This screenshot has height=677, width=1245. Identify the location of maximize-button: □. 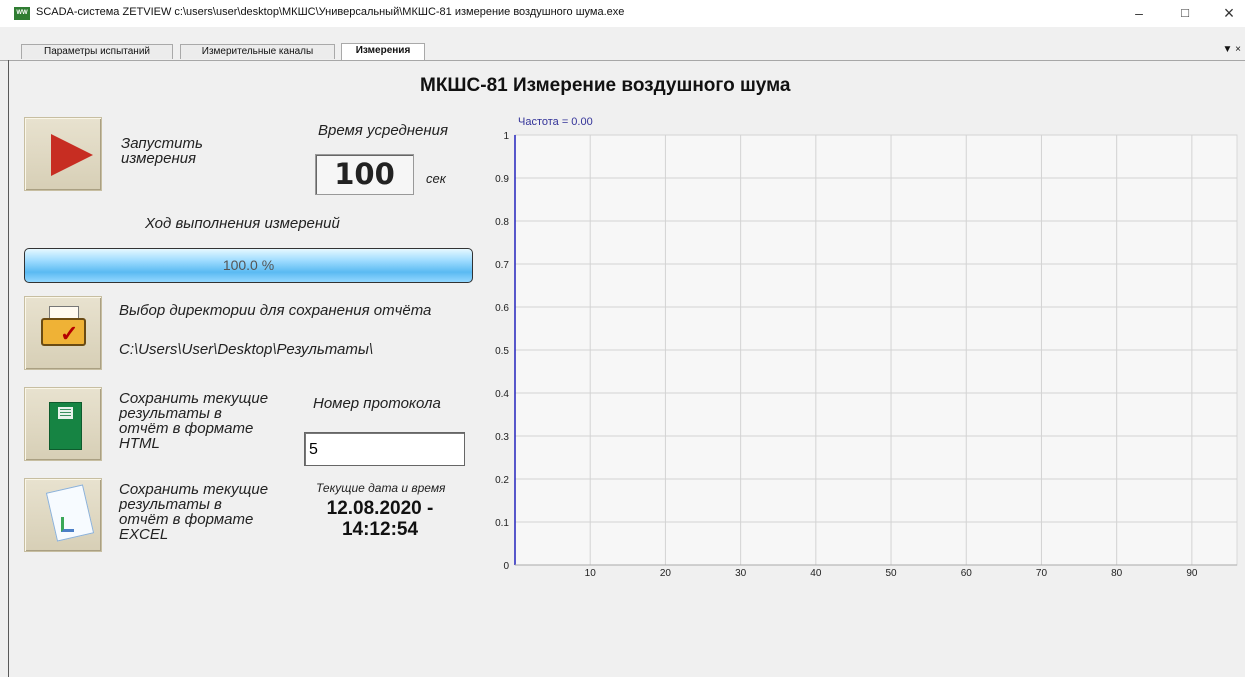
(1185, 13).